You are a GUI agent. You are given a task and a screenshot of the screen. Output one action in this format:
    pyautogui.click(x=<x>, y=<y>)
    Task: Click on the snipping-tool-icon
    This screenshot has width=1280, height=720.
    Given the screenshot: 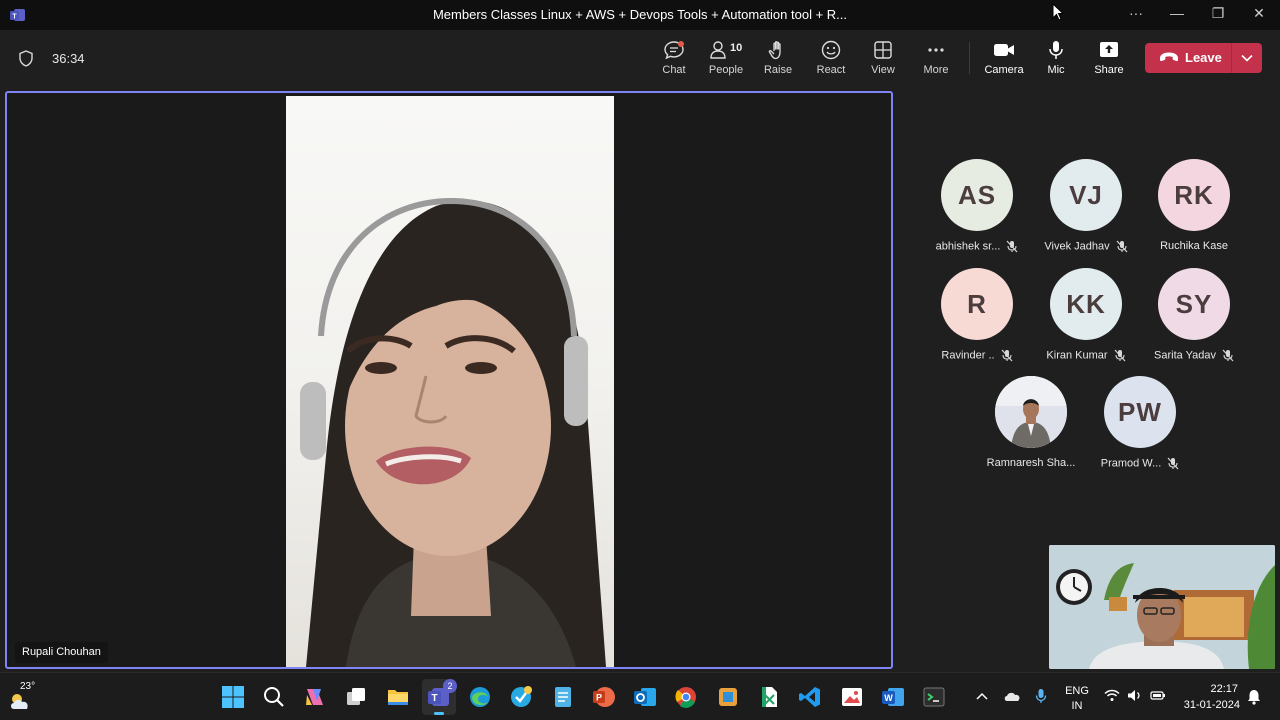 What is the action you would take?
    pyautogui.click(x=728, y=697)
    